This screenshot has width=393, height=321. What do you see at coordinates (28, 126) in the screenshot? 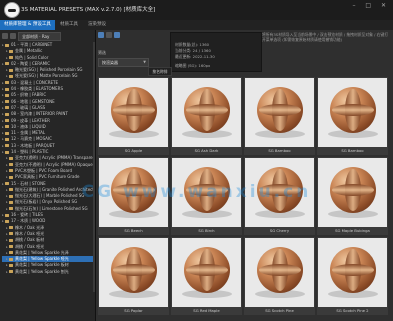
I see `tree-item-label: 10 - 液体 | LIQUID` at bounding box center [28, 126].